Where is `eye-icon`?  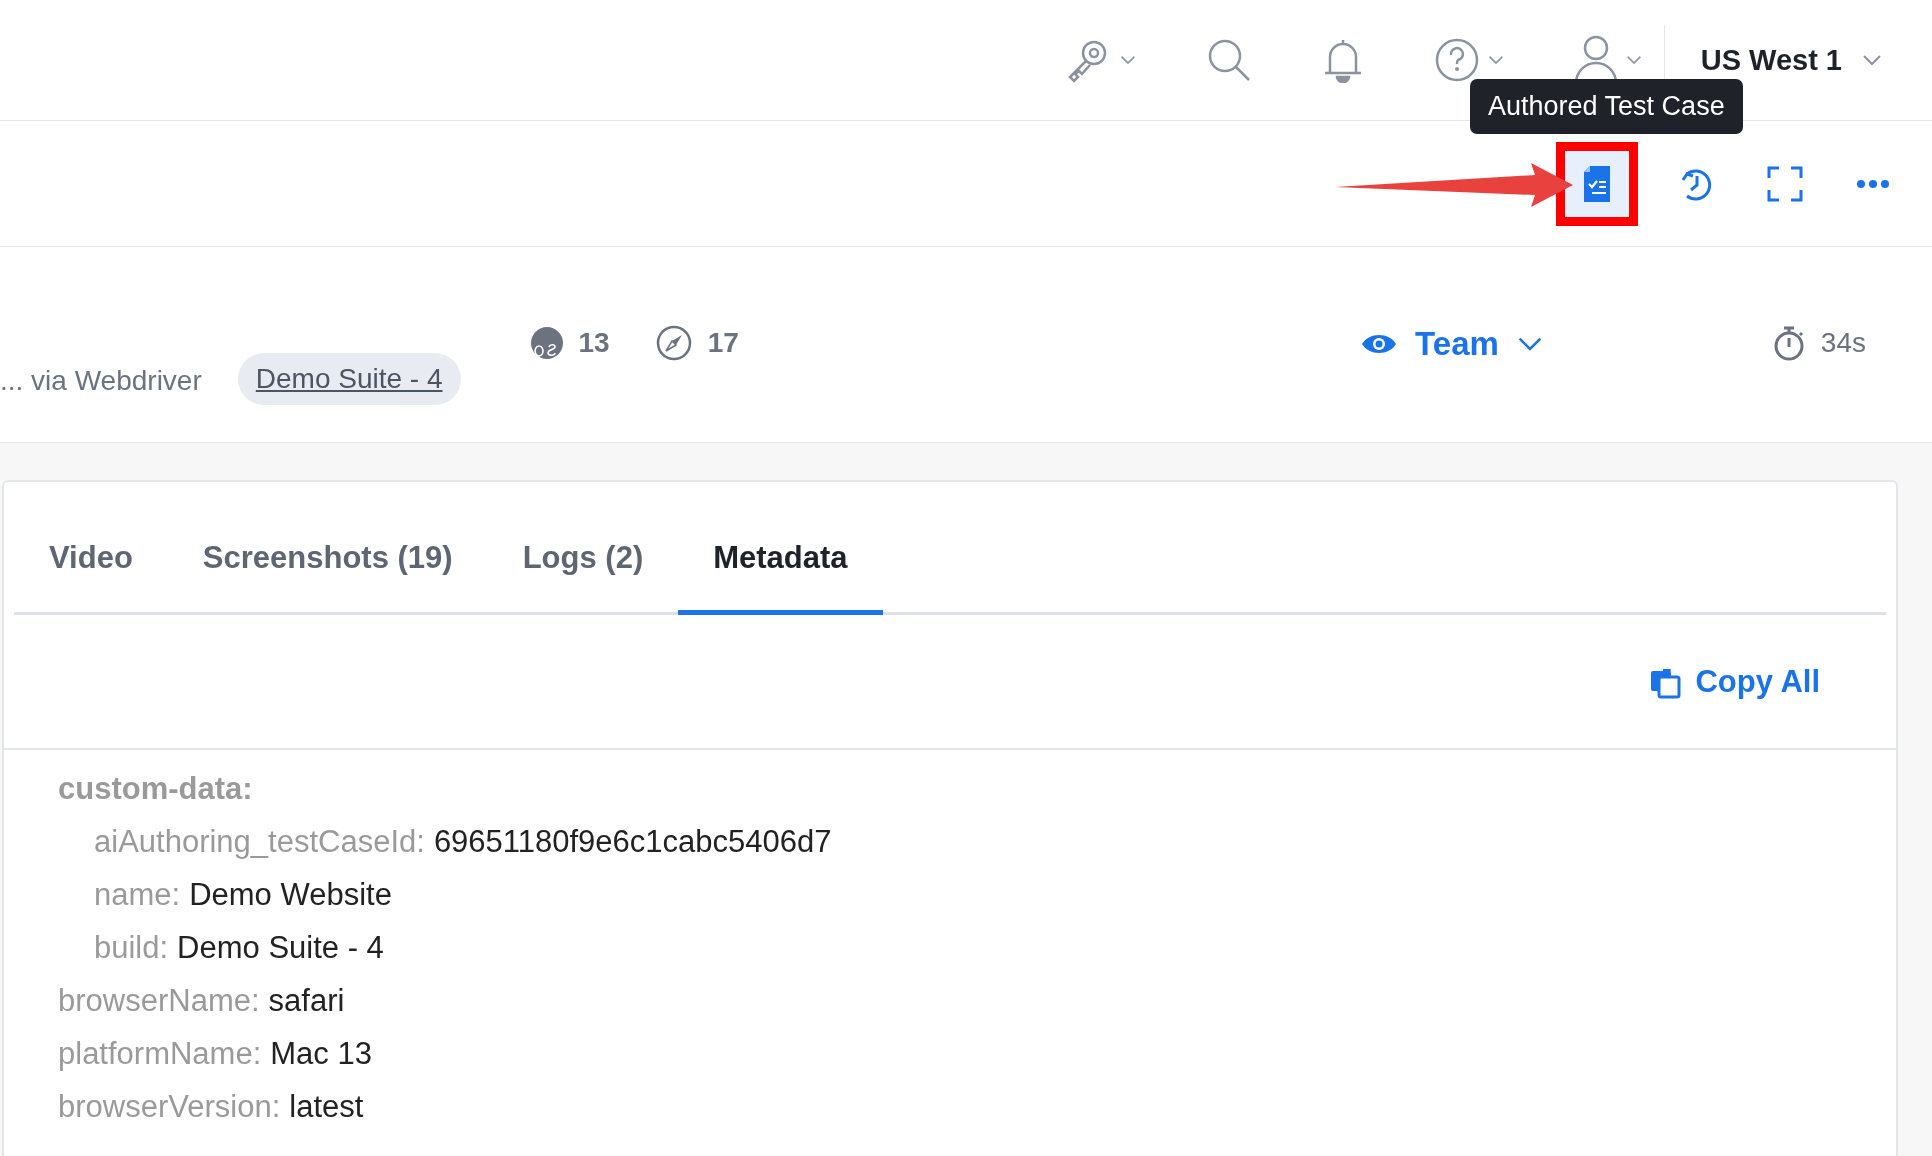
eye-icon is located at coordinates (1379, 344).